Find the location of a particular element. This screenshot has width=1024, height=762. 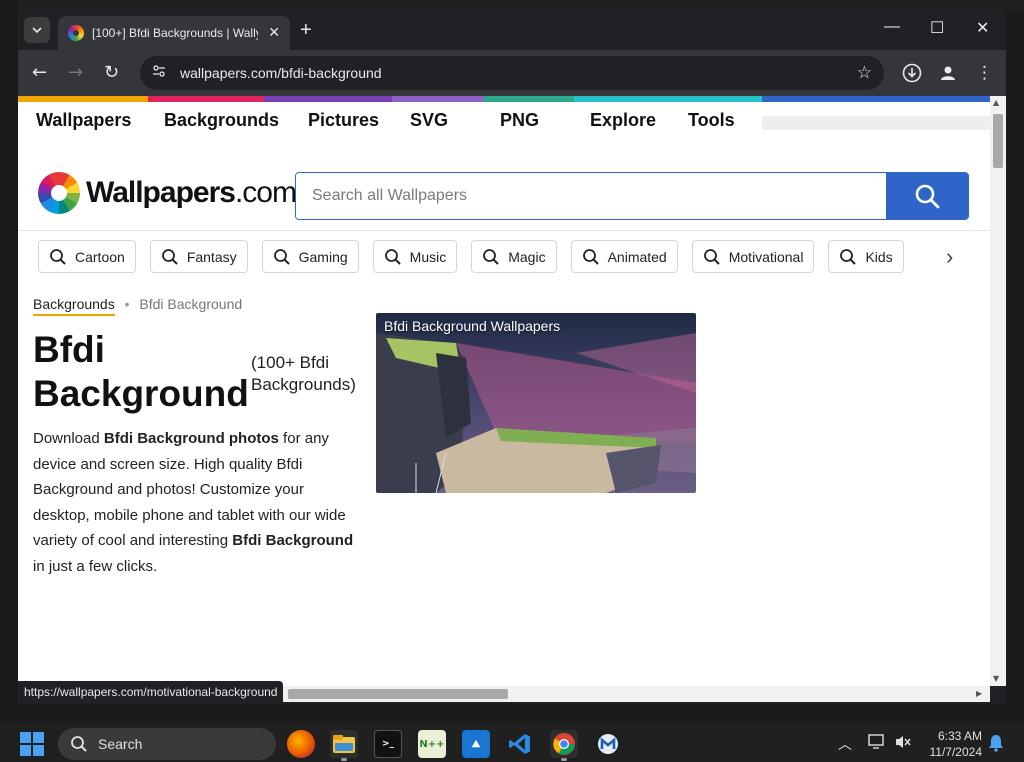

desktop-background-edge is located at coordinates (9, 360).